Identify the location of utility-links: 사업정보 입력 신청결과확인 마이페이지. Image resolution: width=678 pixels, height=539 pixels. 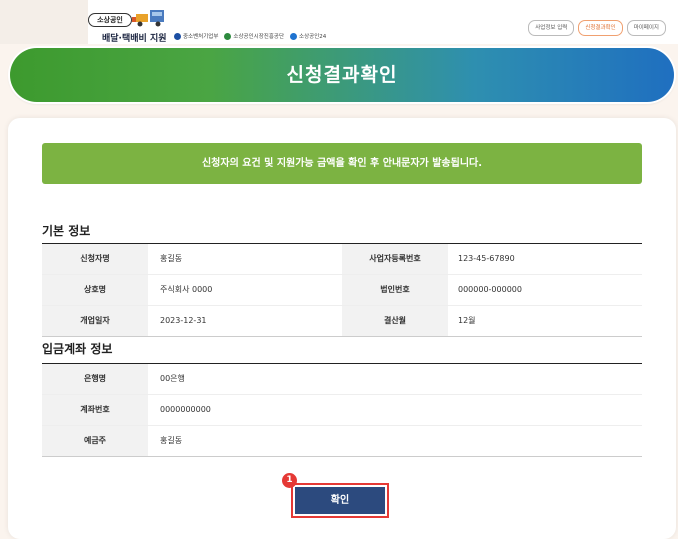
(597, 28).